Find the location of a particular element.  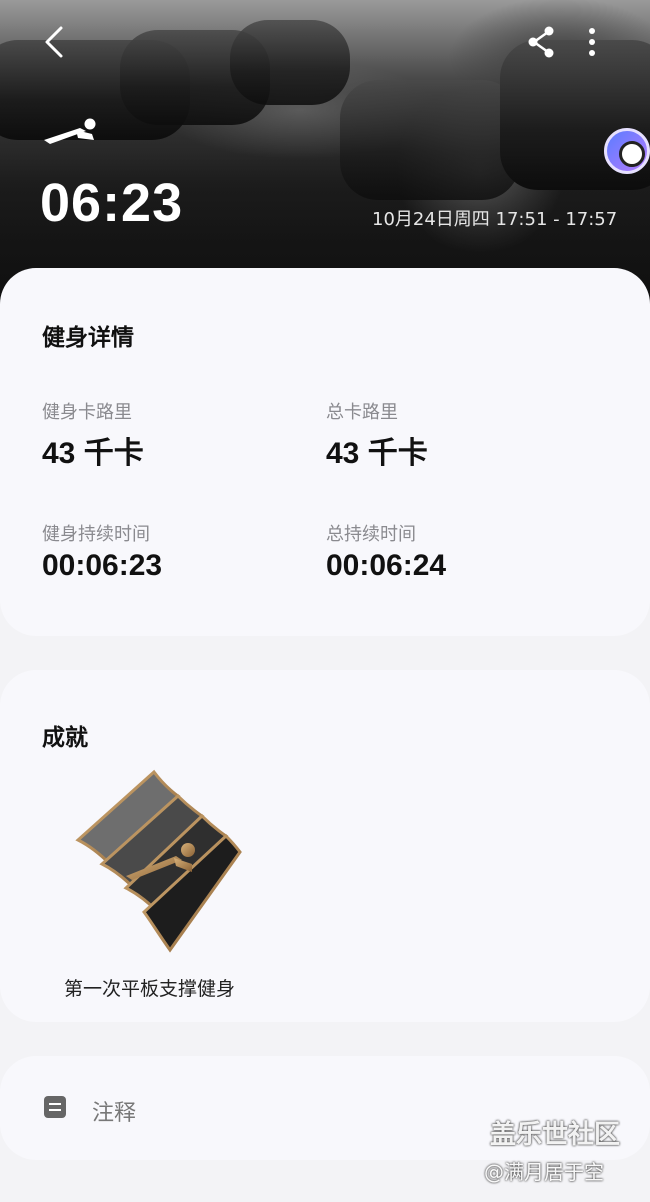

stat-label-total-calories: 总卡路里 is located at coordinates (362, 412).